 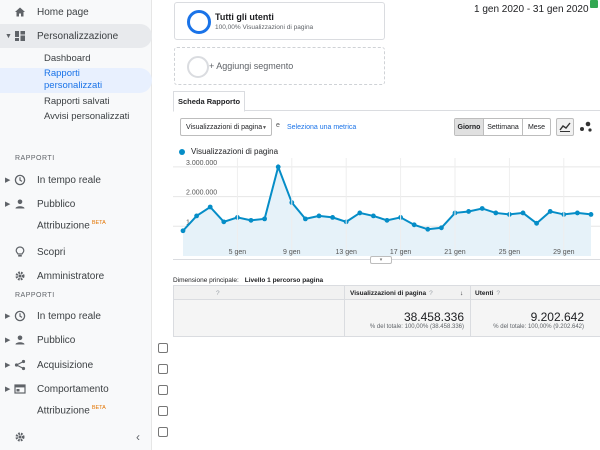 What do you see at coordinates (284, 280) in the screenshot?
I see `primary-dimension-value: Livello 1 percorso pagina` at bounding box center [284, 280].